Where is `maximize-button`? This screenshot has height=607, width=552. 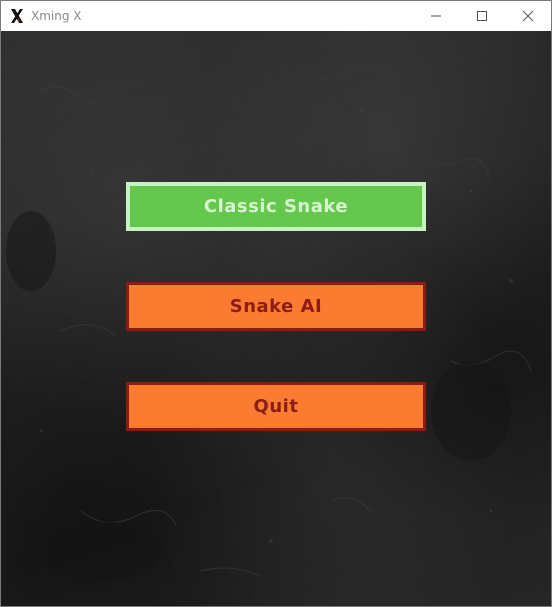 maximize-button is located at coordinates (482, 16).